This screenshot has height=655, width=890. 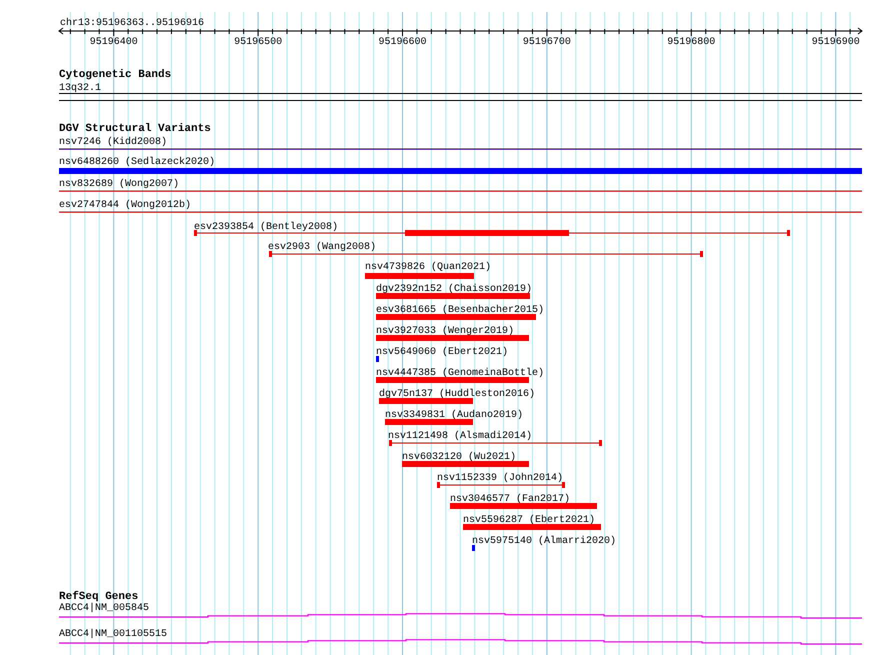 What do you see at coordinates (460, 436) in the screenshot?
I see `variant-label: nsv1121498 (Alsmadi2014)` at bounding box center [460, 436].